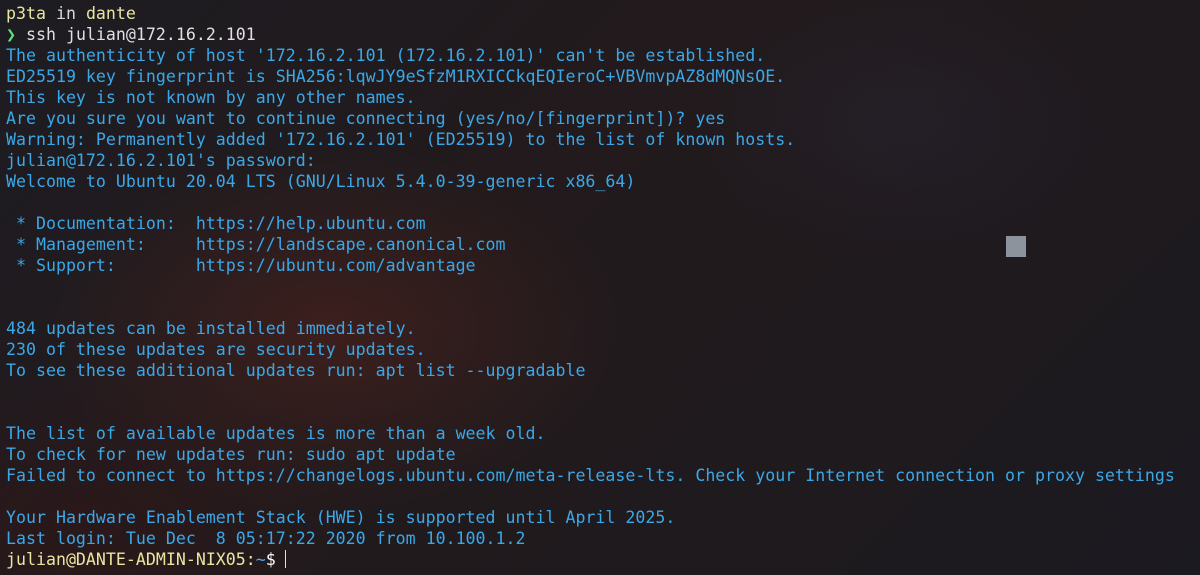  Describe the element at coordinates (136, 34) in the screenshot. I see `ssh-command: ssh julian@172.16.2.101` at that location.